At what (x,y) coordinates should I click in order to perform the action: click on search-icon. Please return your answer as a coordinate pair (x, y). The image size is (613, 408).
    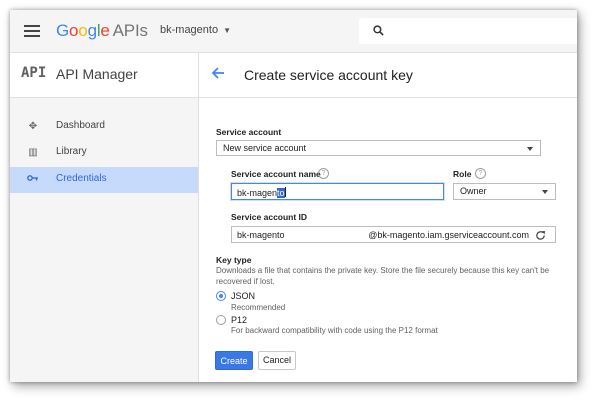
    Looking at the image, I should click on (378, 30).